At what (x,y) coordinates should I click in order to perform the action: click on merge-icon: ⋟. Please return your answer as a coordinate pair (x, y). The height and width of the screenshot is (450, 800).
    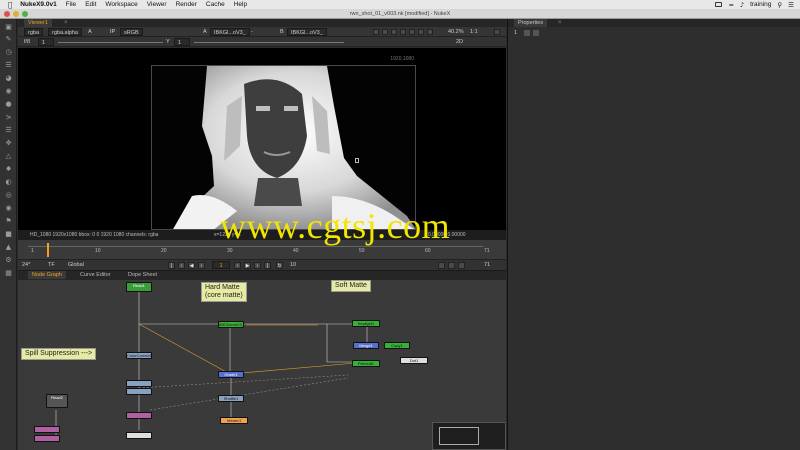
    Looking at the image, I should click on (8, 117).